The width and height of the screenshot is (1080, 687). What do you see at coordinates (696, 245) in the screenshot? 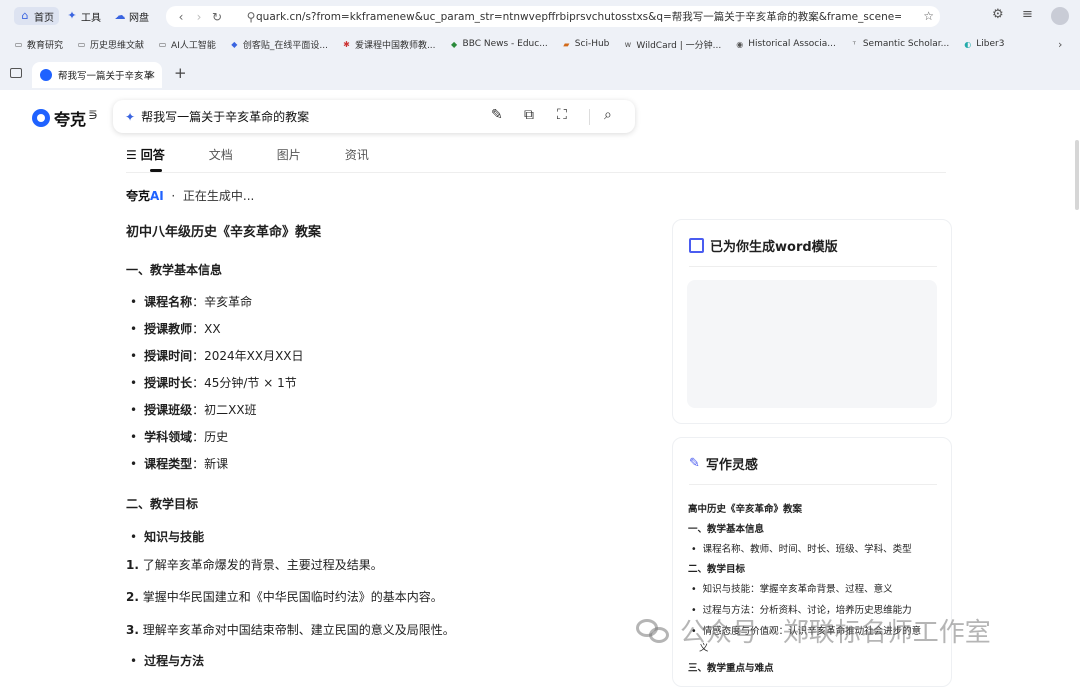
I see `word-doc-icon` at bounding box center [696, 245].